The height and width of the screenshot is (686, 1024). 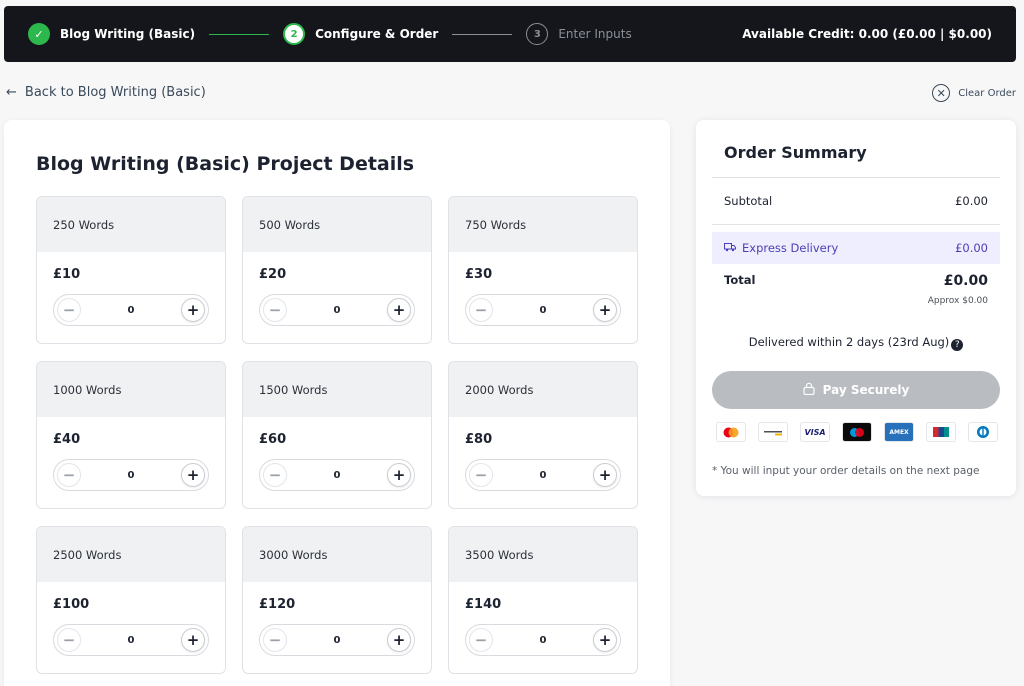 I want to click on package-card: 2000 Words £80 − 0 +, so click(x=543, y=435).